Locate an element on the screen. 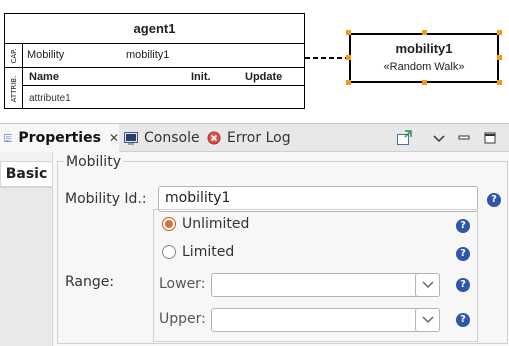 The width and height of the screenshot is (509, 346). resize-handle-e is located at coordinates (499, 57).